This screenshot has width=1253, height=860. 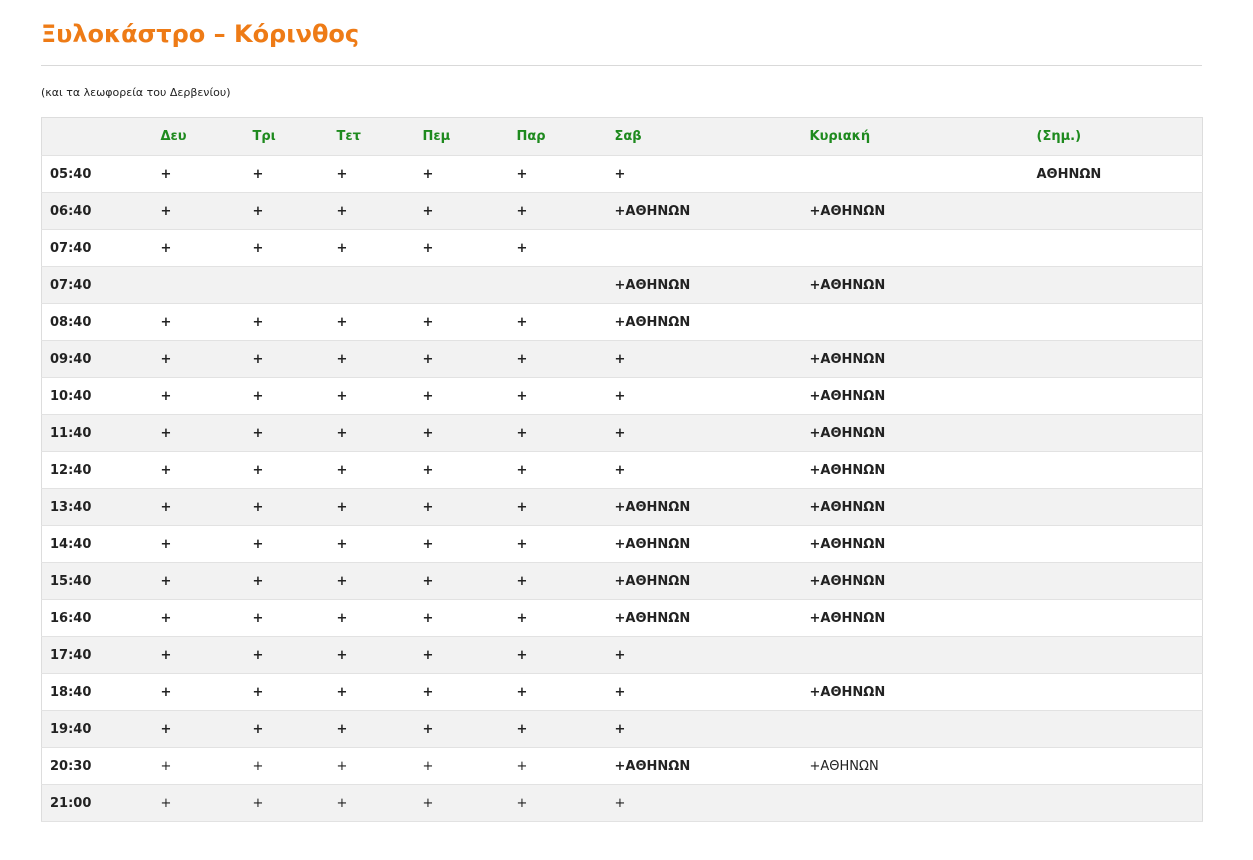 I want to click on table-row: 13:40 + + + + + +ΑΘΗΝΩΝ +ΑΘΗΝΩΝ, so click(x=622, y=507).